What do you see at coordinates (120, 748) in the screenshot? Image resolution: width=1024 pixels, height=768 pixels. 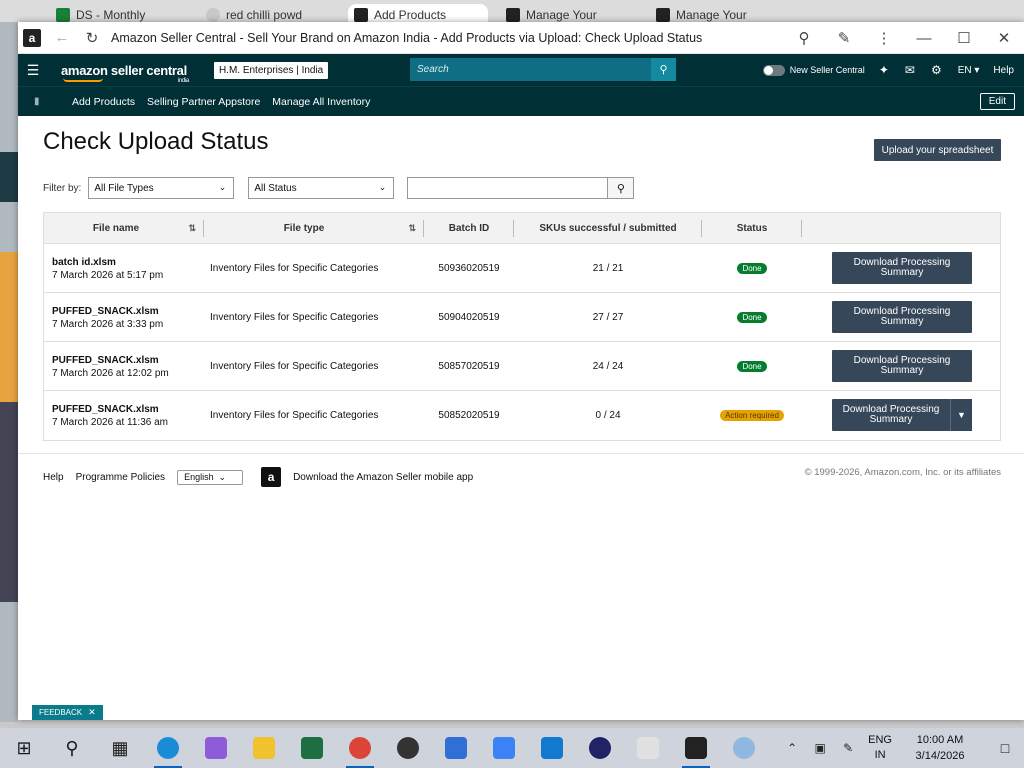 I see `task-view-icon: ▦` at bounding box center [120, 748].